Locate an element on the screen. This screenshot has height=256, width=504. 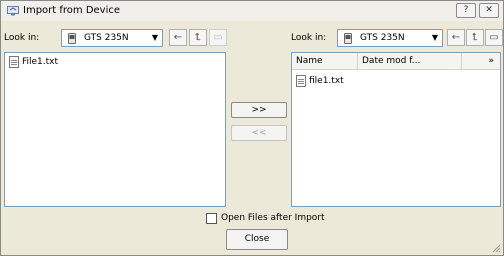
window-title: Import from Device is located at coordinates (72, 10).